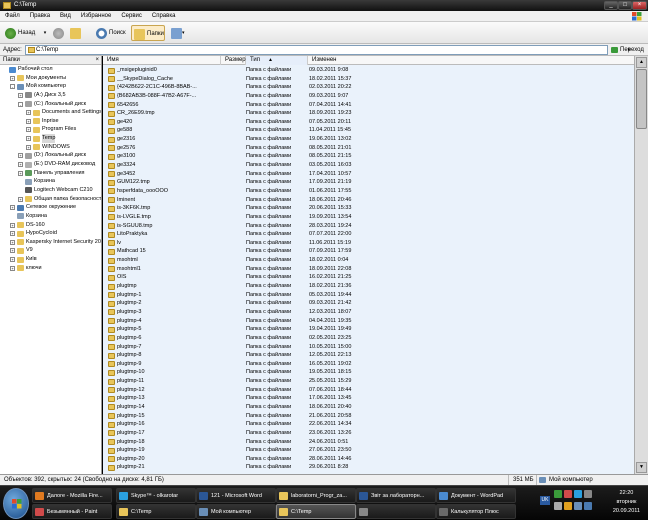 This screenshot has height=520, width=648. Describe the element at coordinates (368, 295) in the screenshot. I see `list-item: plugtmp-1 Папка с файлами 05.03.2011 19:44` at that location.